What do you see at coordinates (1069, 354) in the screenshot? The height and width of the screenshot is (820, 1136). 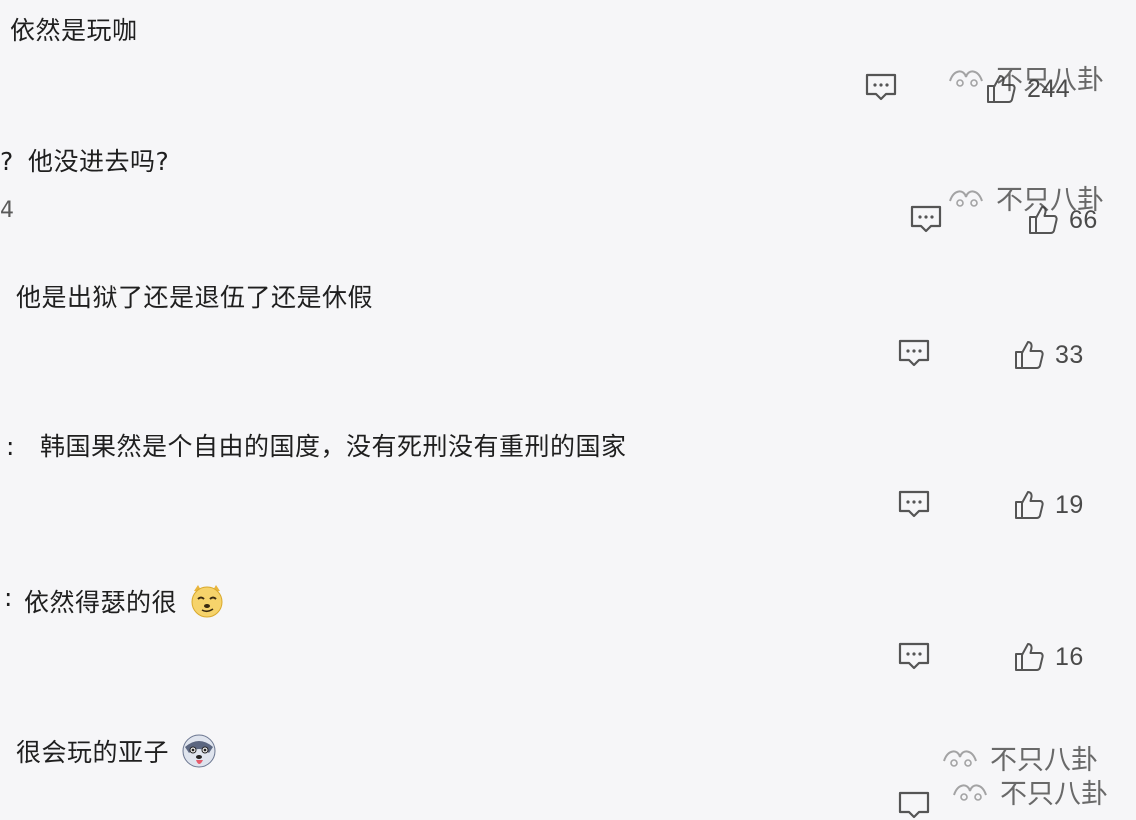 I see `like-count: 33` at bounding box center [1069, 354].